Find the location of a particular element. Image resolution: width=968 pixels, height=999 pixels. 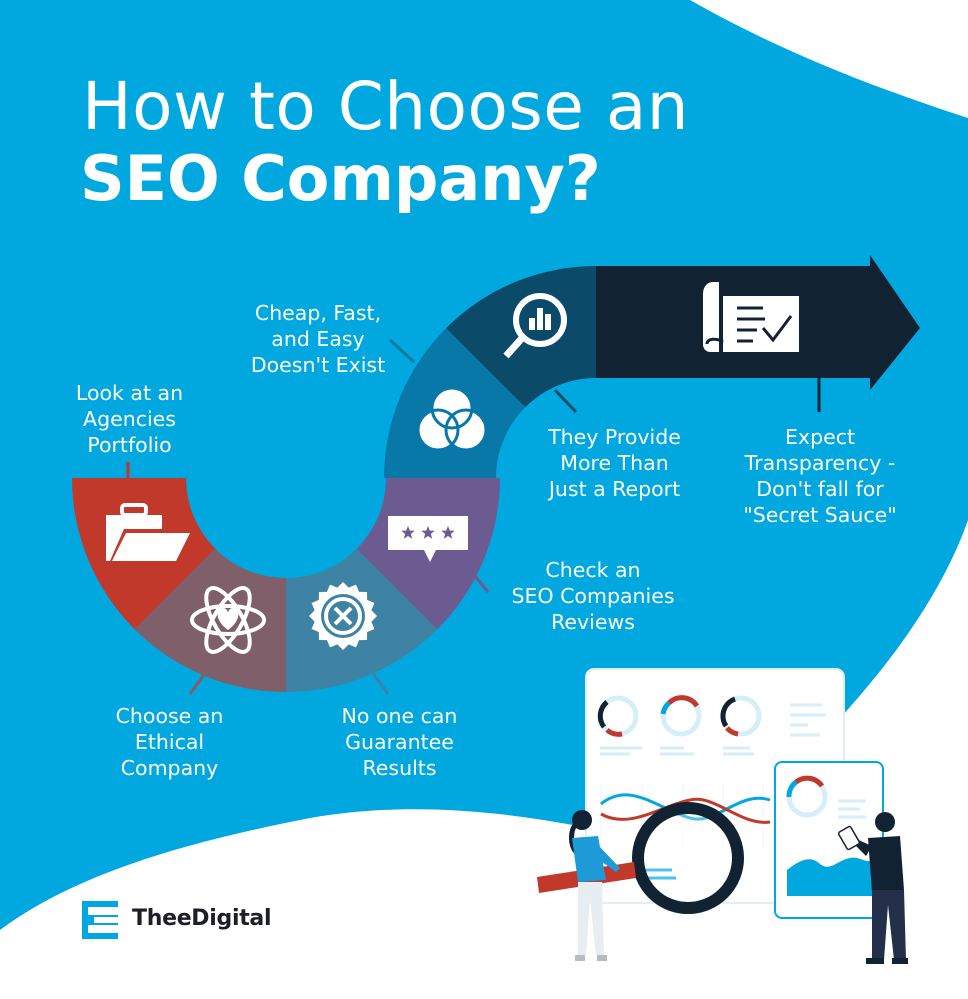

brand-name: TheeDigital is located at coordinates (202, 918).